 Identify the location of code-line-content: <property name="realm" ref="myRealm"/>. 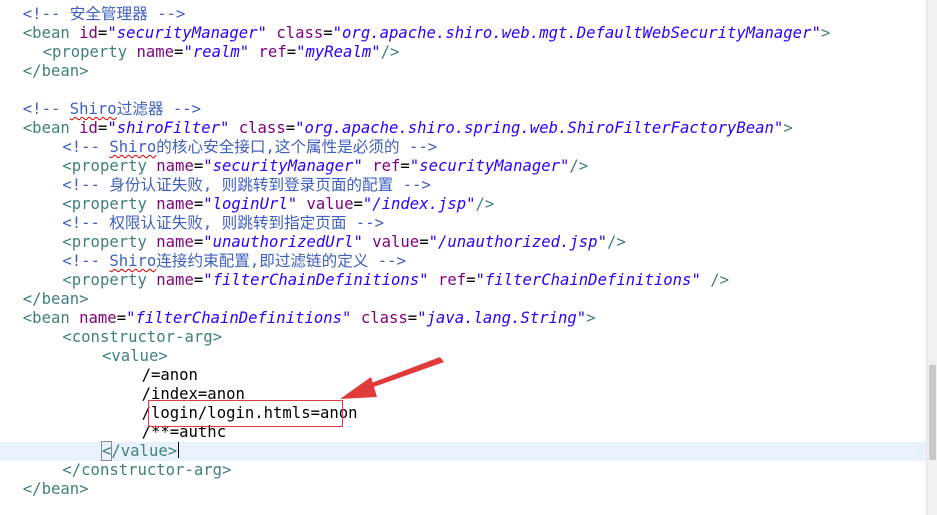
(221, 52).